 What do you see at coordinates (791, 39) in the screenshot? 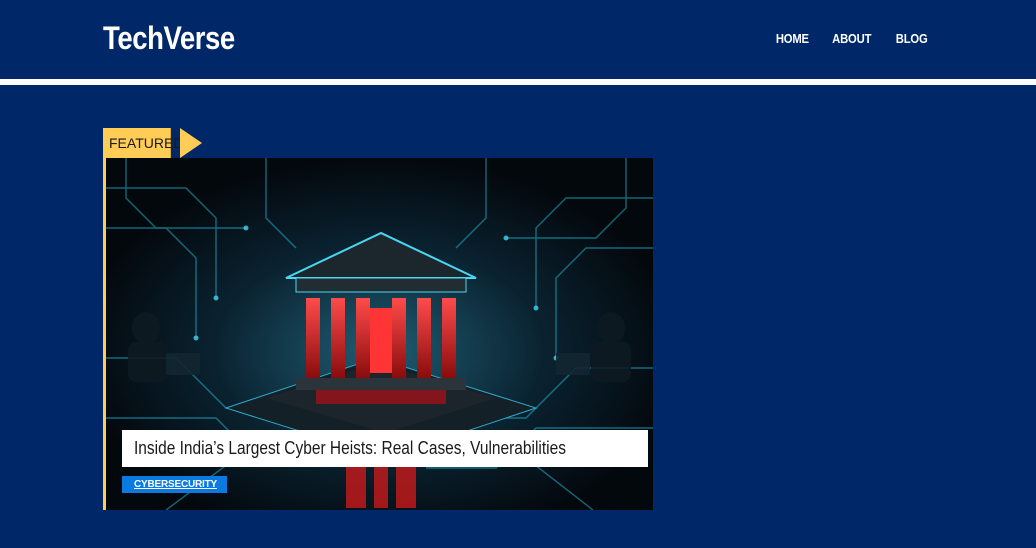
I see `nav-home-link: HOME` at bounding box center [791, 39].